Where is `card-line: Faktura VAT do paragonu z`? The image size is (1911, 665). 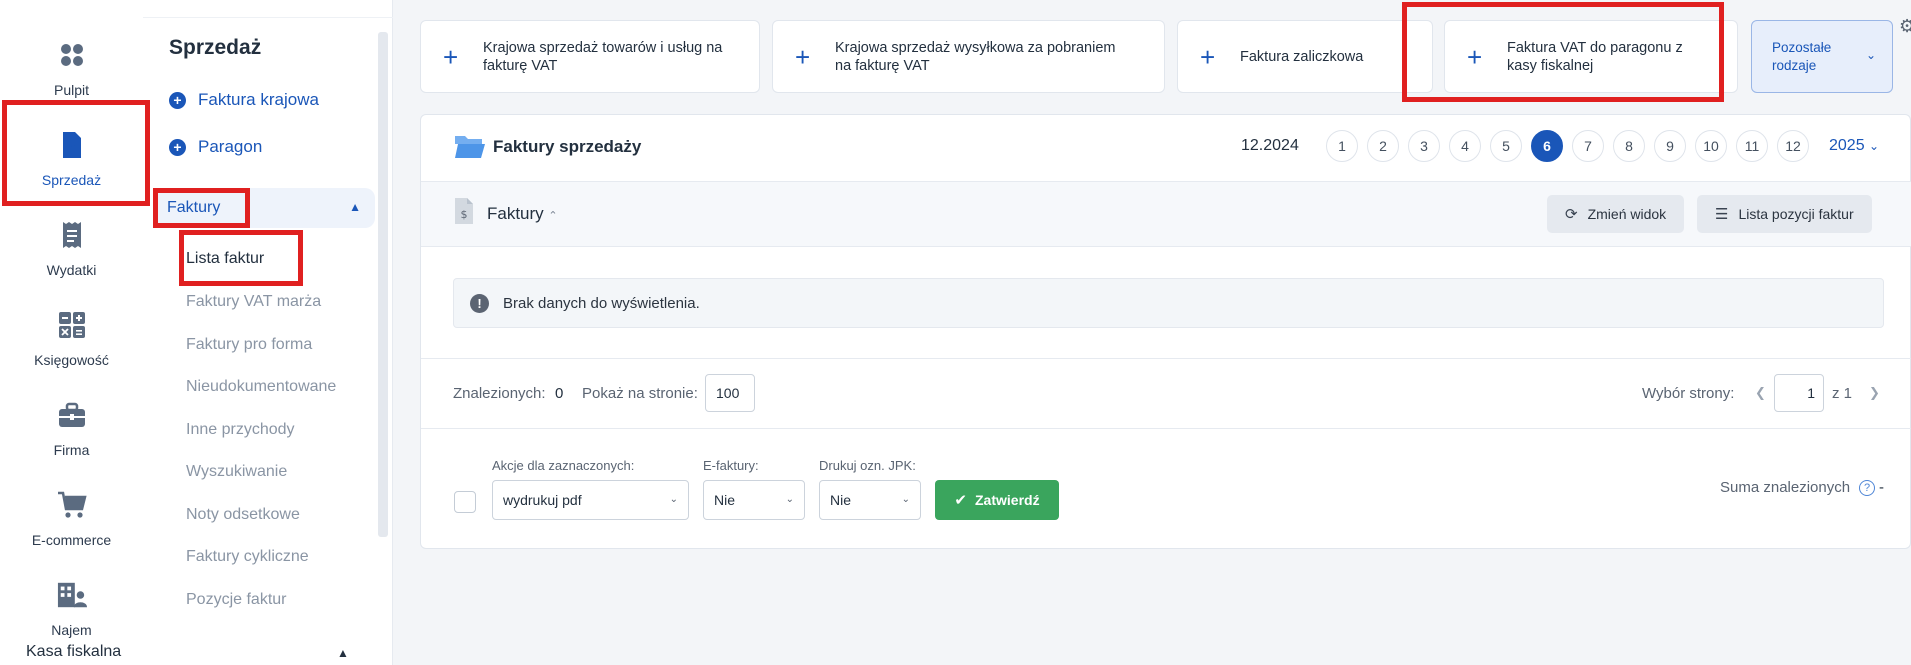 card-line: Faktura VAT do paragonu z is located at coordinates (1595, 47).